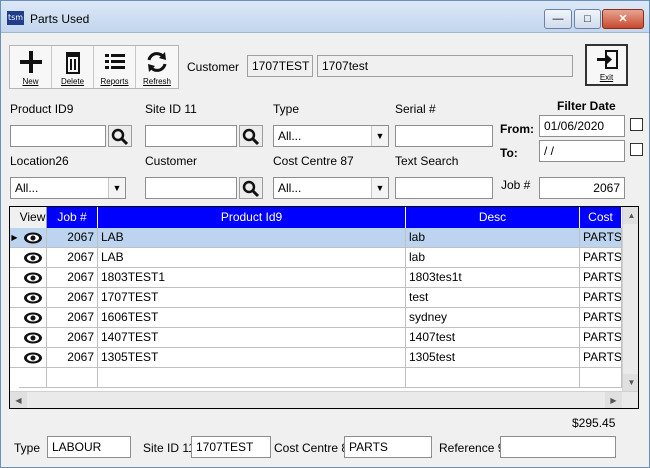  Describe the element at coordinates (89, 447) in the screenshot. I see `footer-type-field: LABOUR` at that location.